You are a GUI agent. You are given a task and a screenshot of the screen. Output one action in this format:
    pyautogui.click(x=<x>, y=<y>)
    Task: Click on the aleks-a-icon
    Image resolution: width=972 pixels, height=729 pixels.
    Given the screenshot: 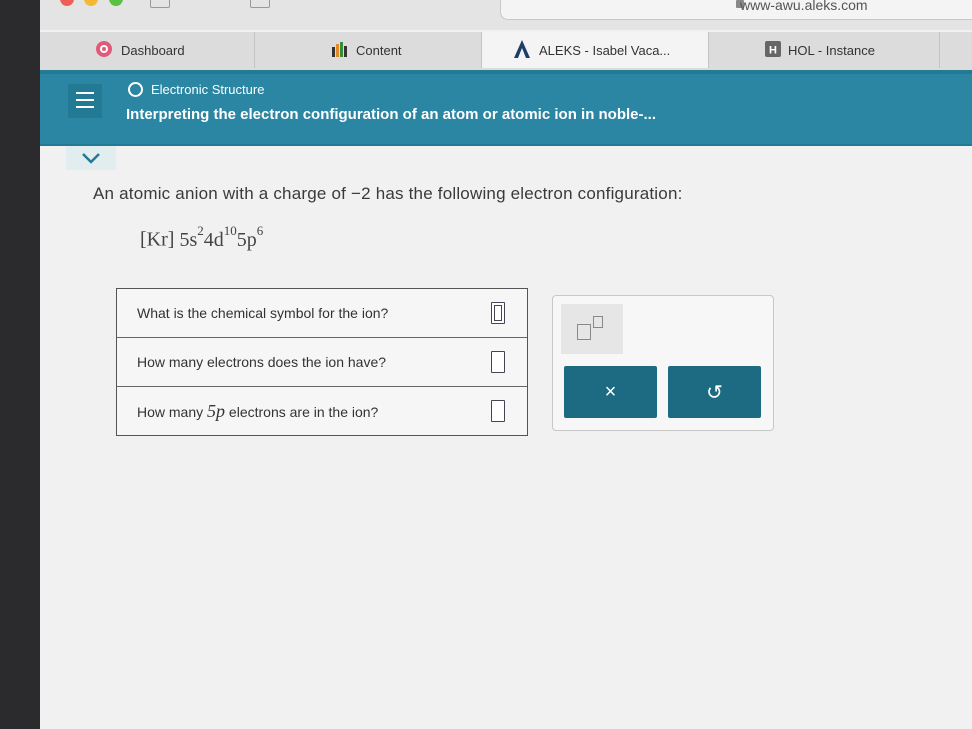 What is the action you would take?
    pyautogui.click(x=522, y=50)
    